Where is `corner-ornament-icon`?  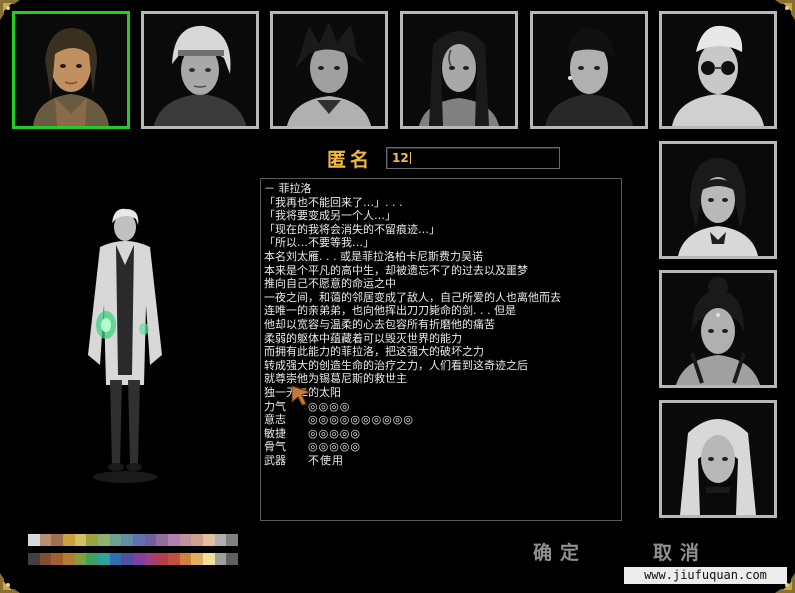
corner-ornament-icon is located at coordinates (13, 580).